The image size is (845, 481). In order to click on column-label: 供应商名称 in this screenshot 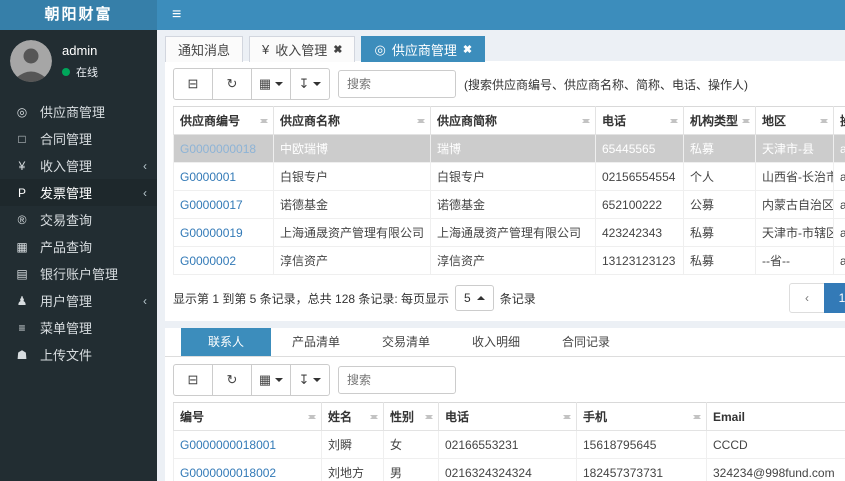, I will do `click(310, 121)`.